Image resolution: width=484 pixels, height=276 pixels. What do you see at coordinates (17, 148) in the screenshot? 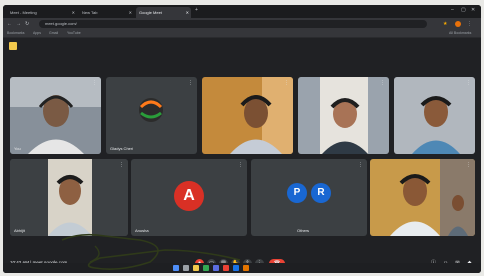
I see `participant-name: You` at bounding box center [17, 148].